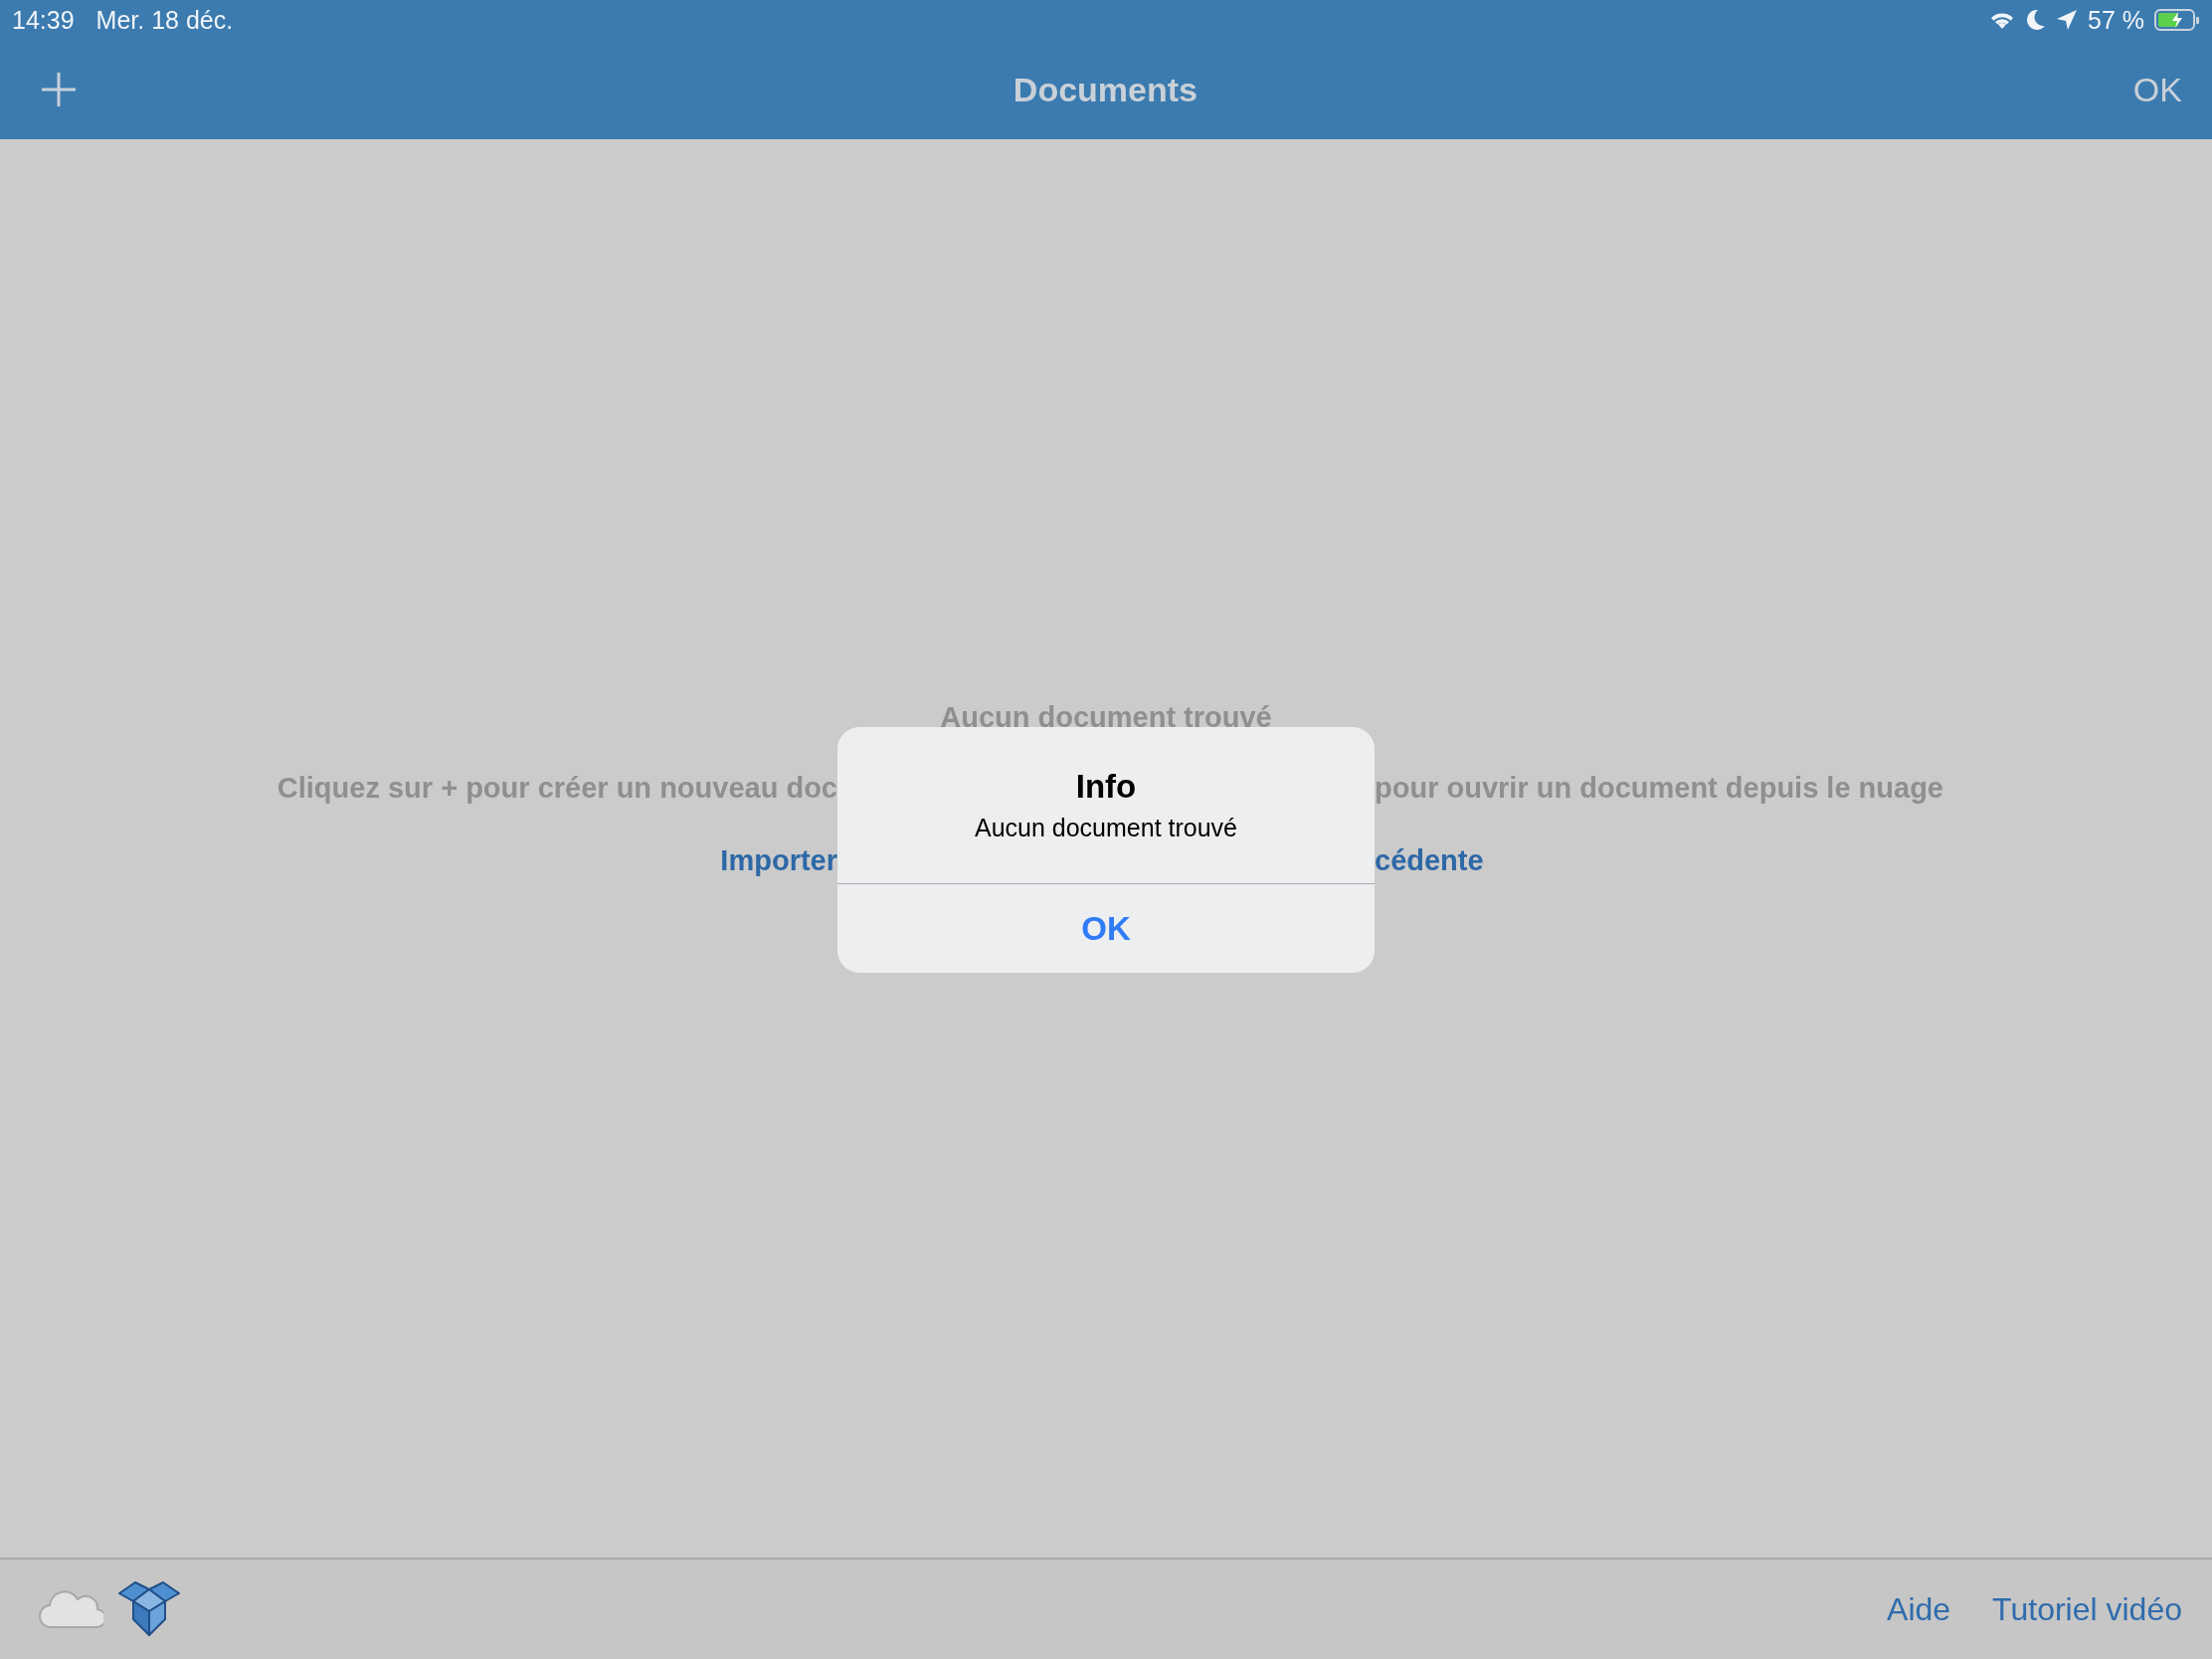 Image resolution: width=2212 pixels, height=1659 pixels. What do you see at coordinates (1105, 89) in the screenshot?
I see `screen-title: Documents` at bounding box center [1105, 89].